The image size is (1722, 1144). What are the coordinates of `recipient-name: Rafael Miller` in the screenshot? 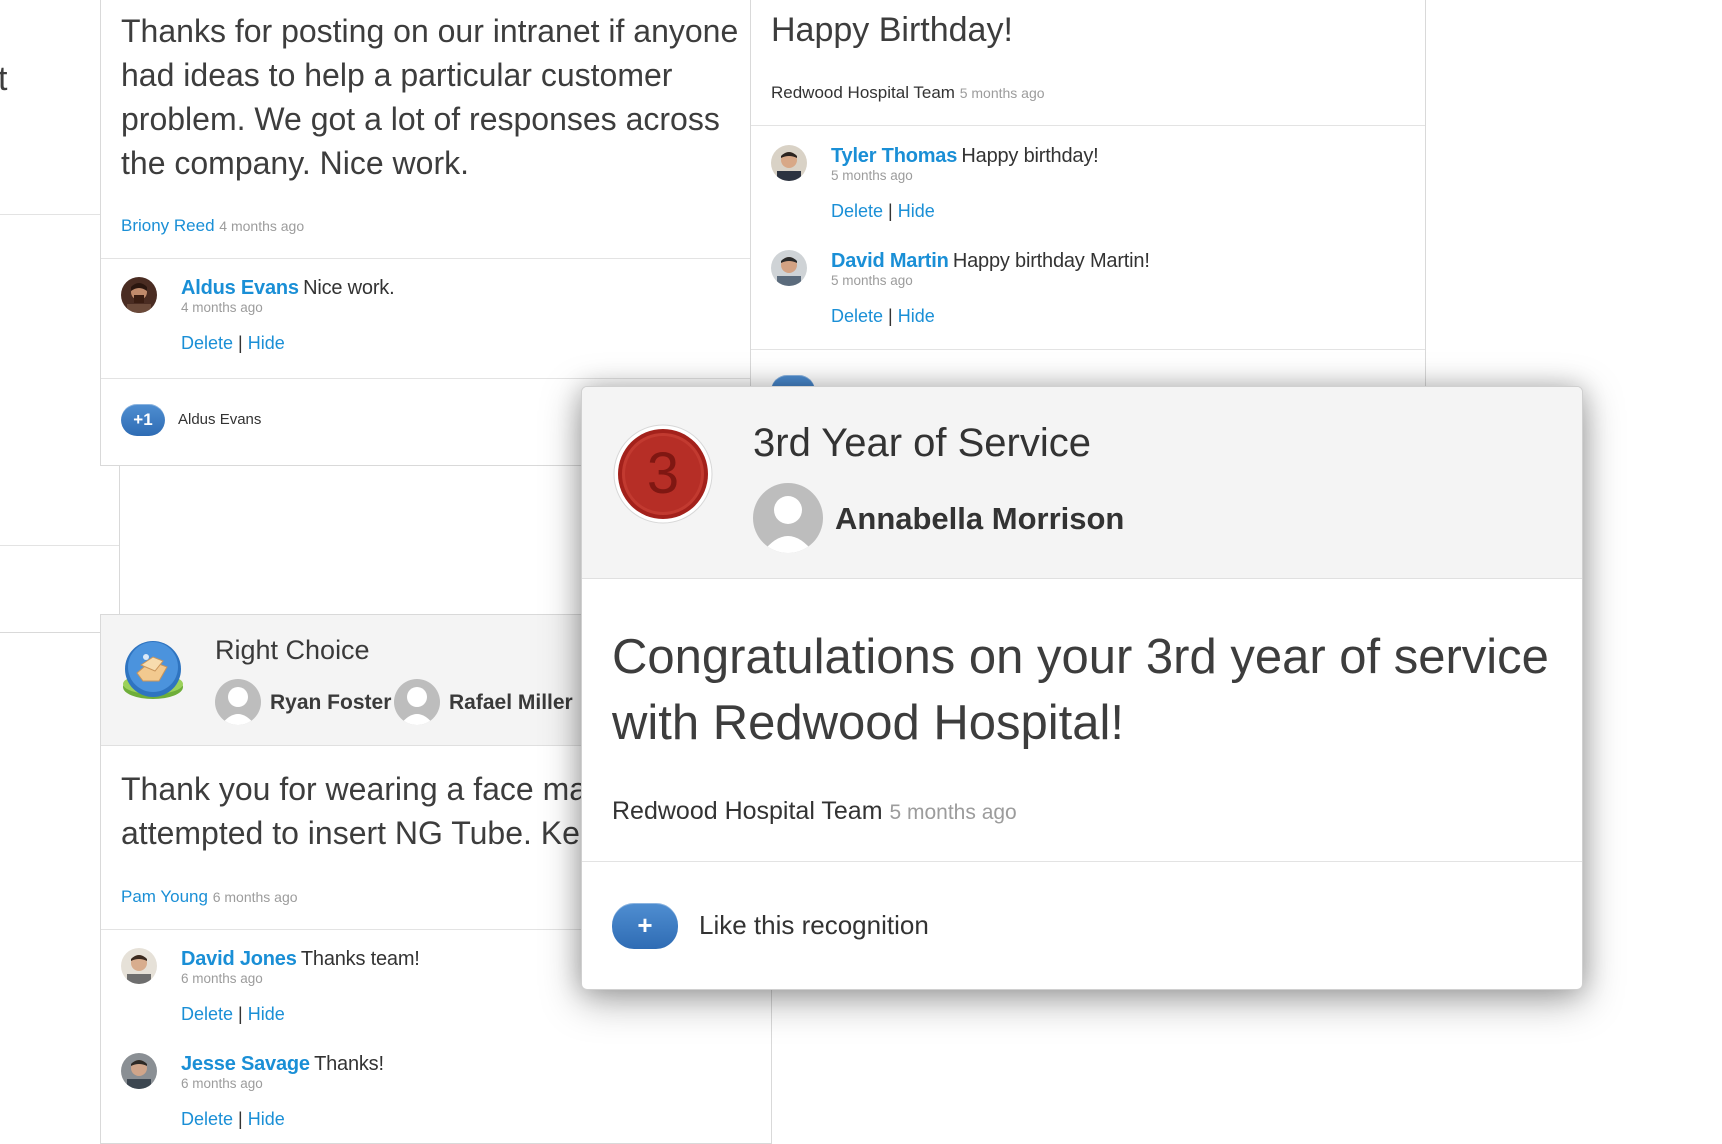 It's located at (511, 702).